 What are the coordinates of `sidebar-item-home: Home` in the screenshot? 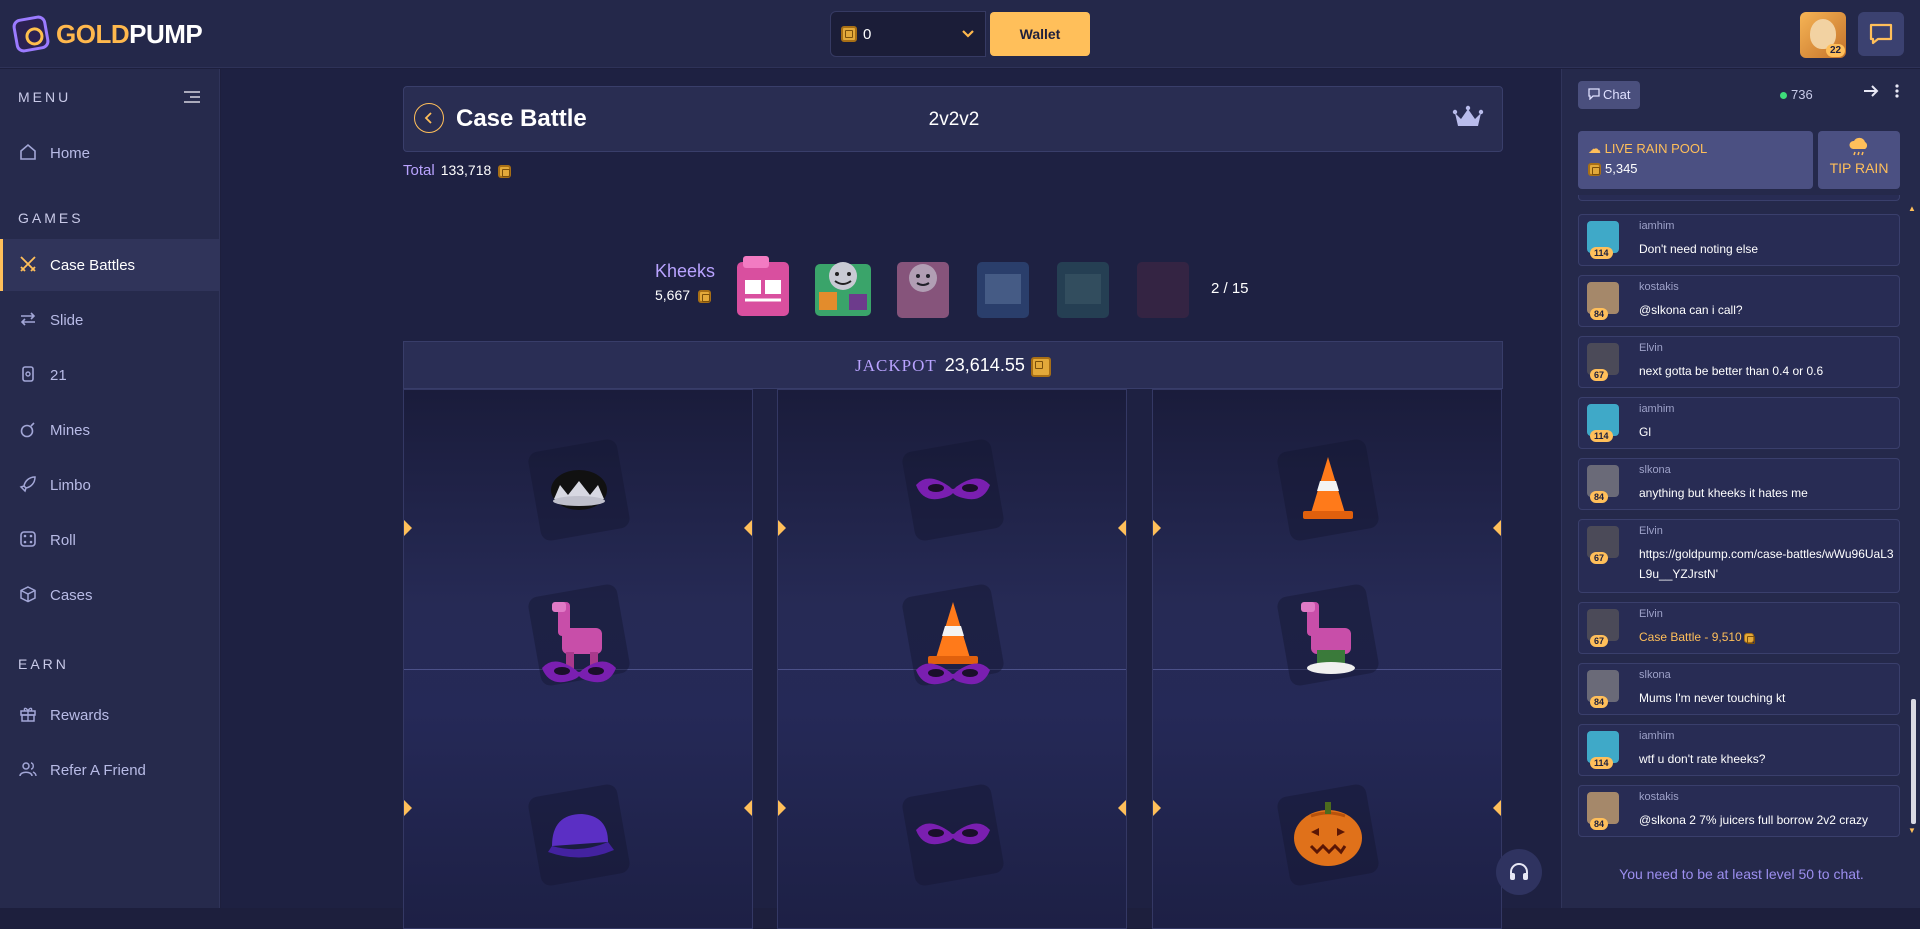 It's located at (109, 153).